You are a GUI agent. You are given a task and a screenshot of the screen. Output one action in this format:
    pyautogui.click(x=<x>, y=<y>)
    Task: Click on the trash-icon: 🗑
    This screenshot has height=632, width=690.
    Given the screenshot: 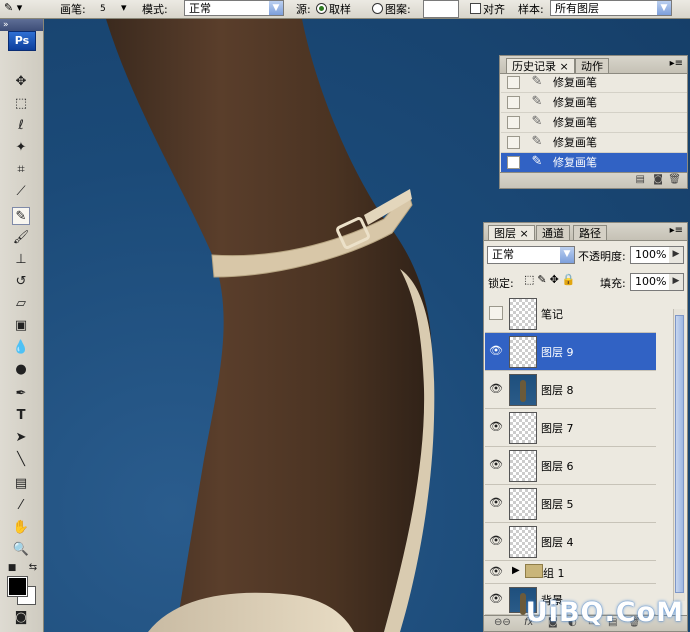 What is the action you would take?
    pyautogui.click(x=674, y=179)
    